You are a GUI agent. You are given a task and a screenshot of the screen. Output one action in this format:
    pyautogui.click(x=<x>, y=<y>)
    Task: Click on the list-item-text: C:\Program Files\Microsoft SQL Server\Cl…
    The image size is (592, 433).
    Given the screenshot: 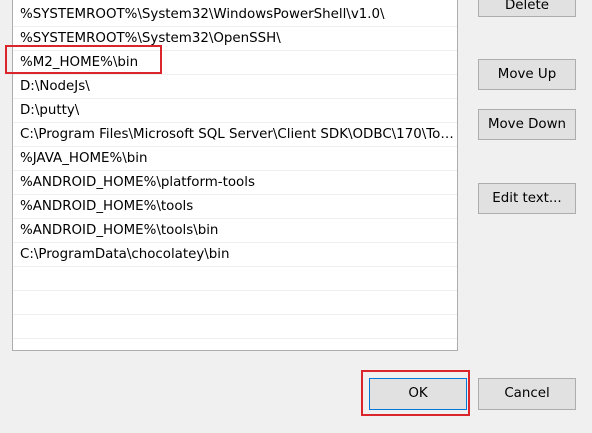 What is the action you would take?
    pyautogui.click(x=238, y=134)
    